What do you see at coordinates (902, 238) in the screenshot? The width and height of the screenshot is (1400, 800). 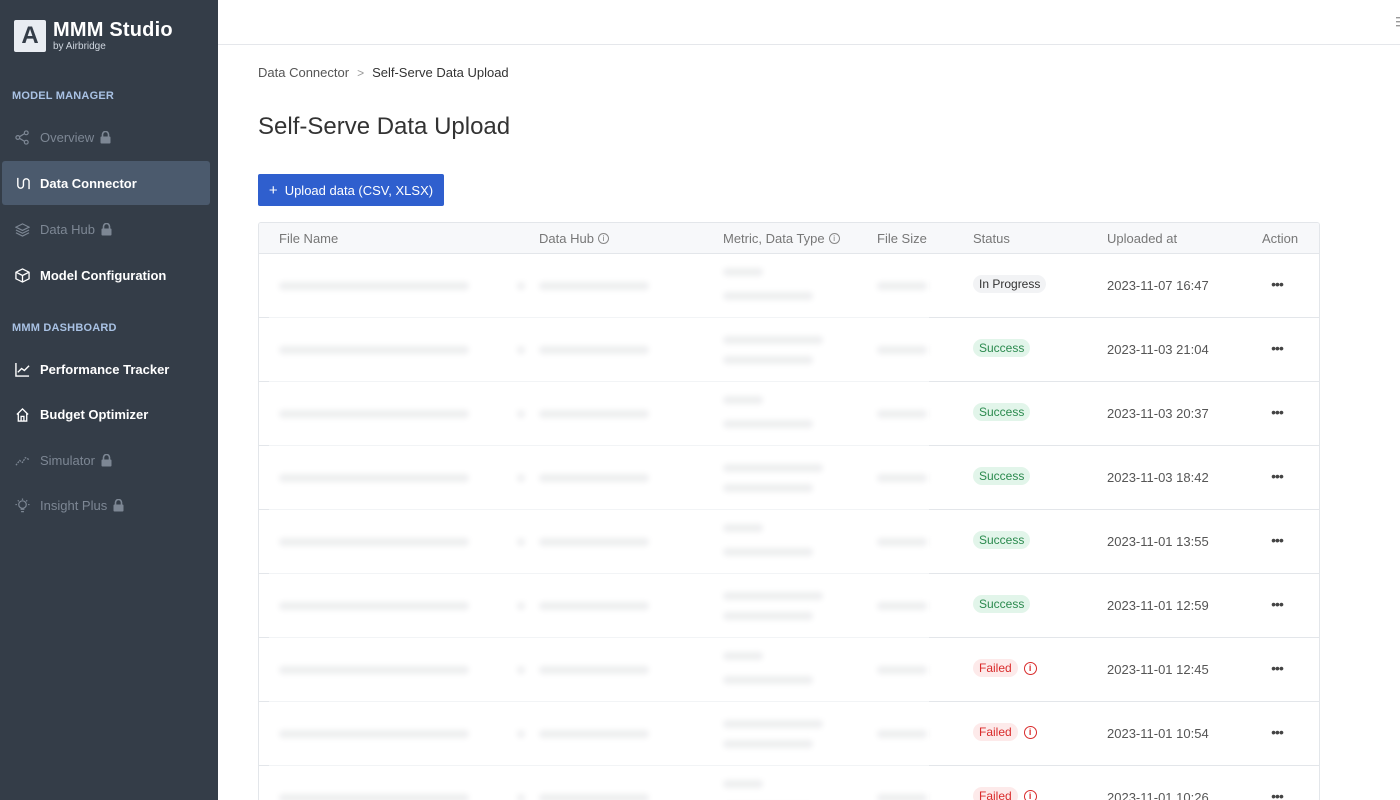 I see `column-file-size: File Size` at bounding box center [902, 238].